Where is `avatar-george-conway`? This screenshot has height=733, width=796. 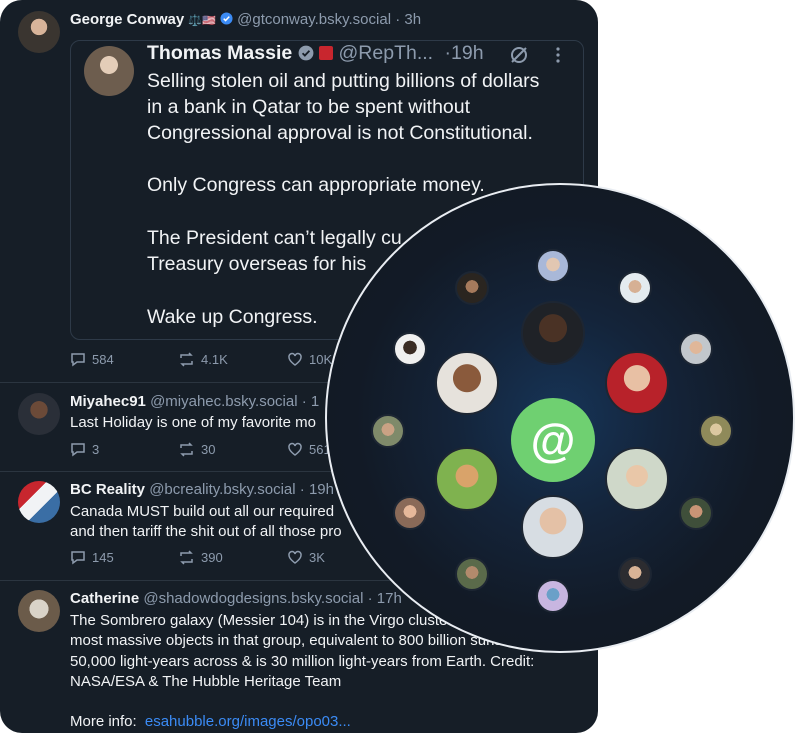 avatar-george-conway is located at coordinates (39, 32).